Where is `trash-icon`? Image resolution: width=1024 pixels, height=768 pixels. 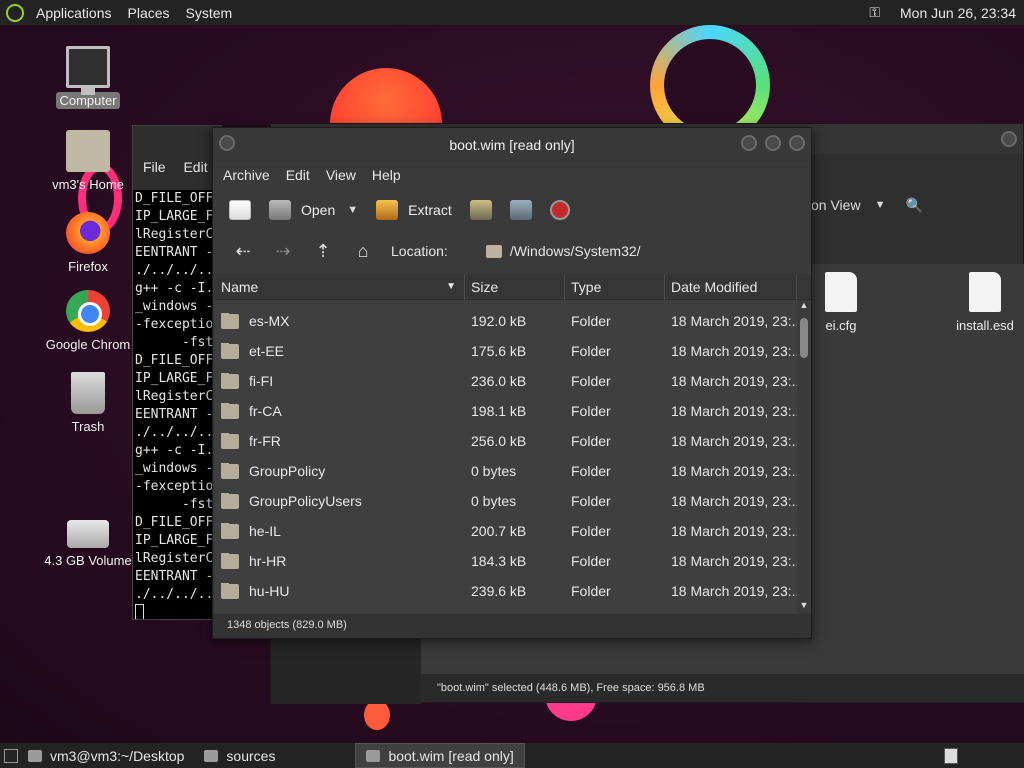
trash-icon is located at coordinates (88, 393).